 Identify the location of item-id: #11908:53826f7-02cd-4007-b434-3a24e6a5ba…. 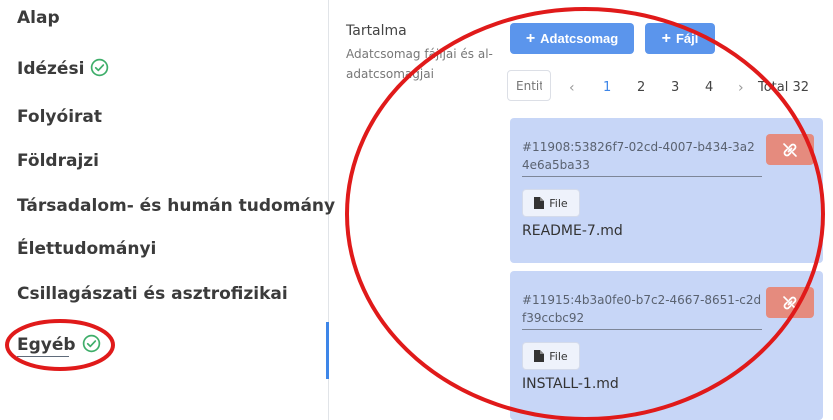
(638, 156).